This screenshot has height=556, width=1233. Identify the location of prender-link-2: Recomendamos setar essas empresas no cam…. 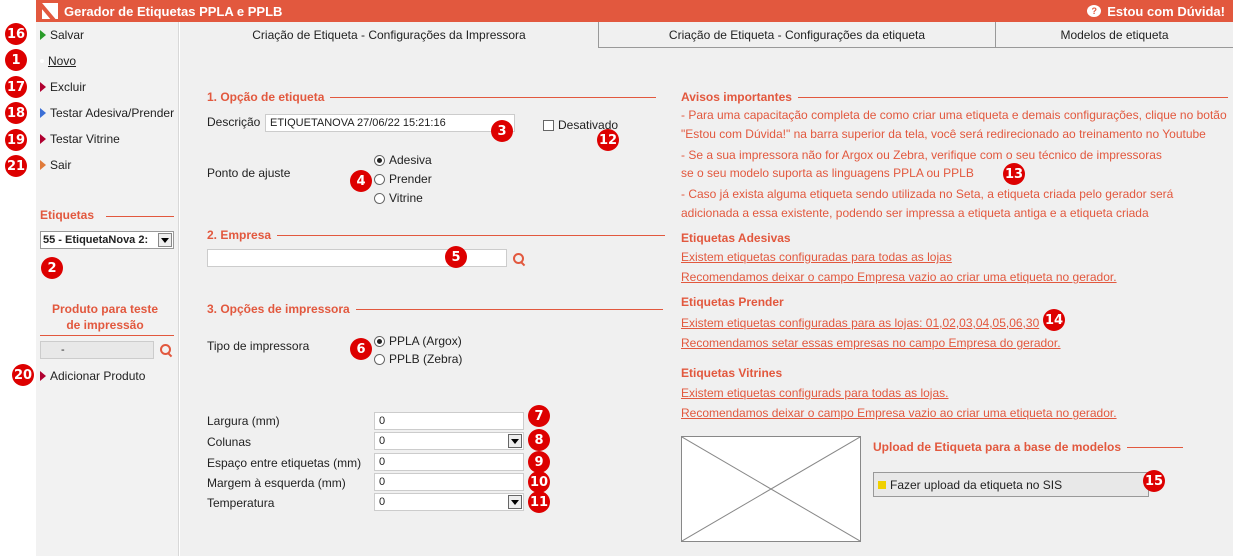
(871, 343).